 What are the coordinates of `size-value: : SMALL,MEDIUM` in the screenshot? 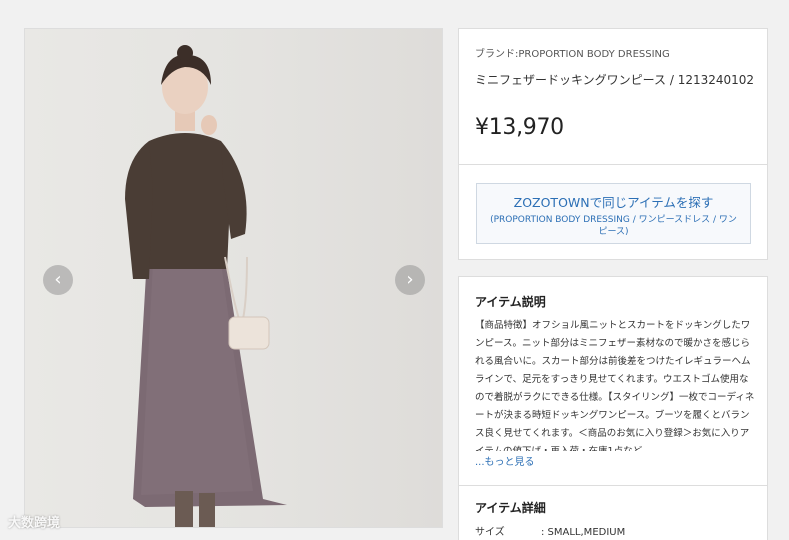 It's located at (583, 532).